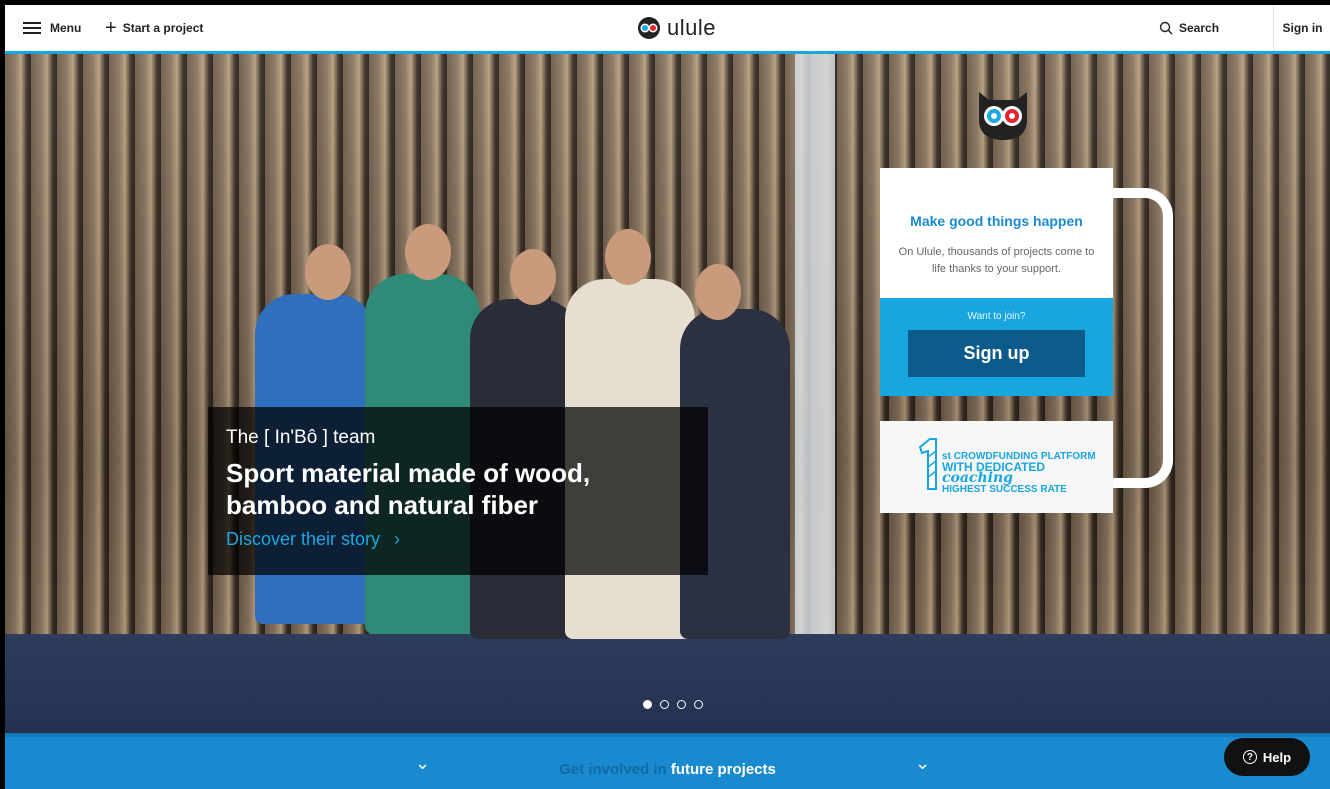  What do you see at coordinates (303, 539) in the screenshot?
I see `discover-story-label: Discover their story` at bounding box center [303, 539].